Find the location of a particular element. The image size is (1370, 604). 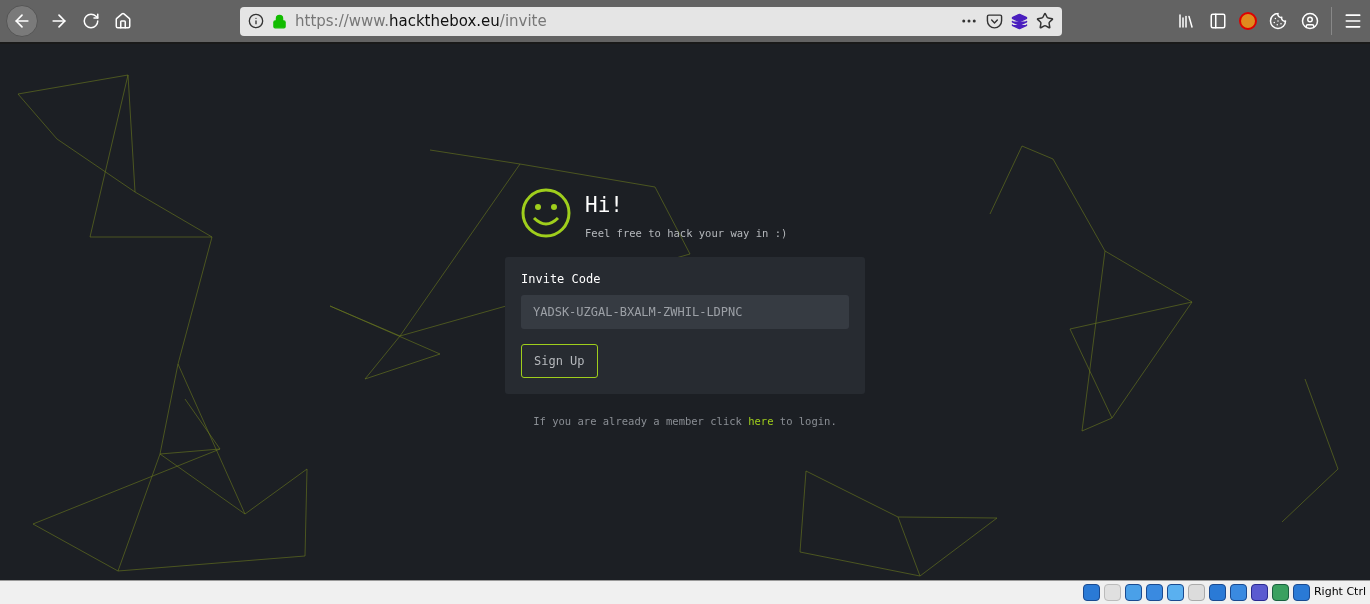

invite-code-field: YADSK-UZGAL-BXALM-ZWHIL-LDPNC is located at coordinates (685, 312).